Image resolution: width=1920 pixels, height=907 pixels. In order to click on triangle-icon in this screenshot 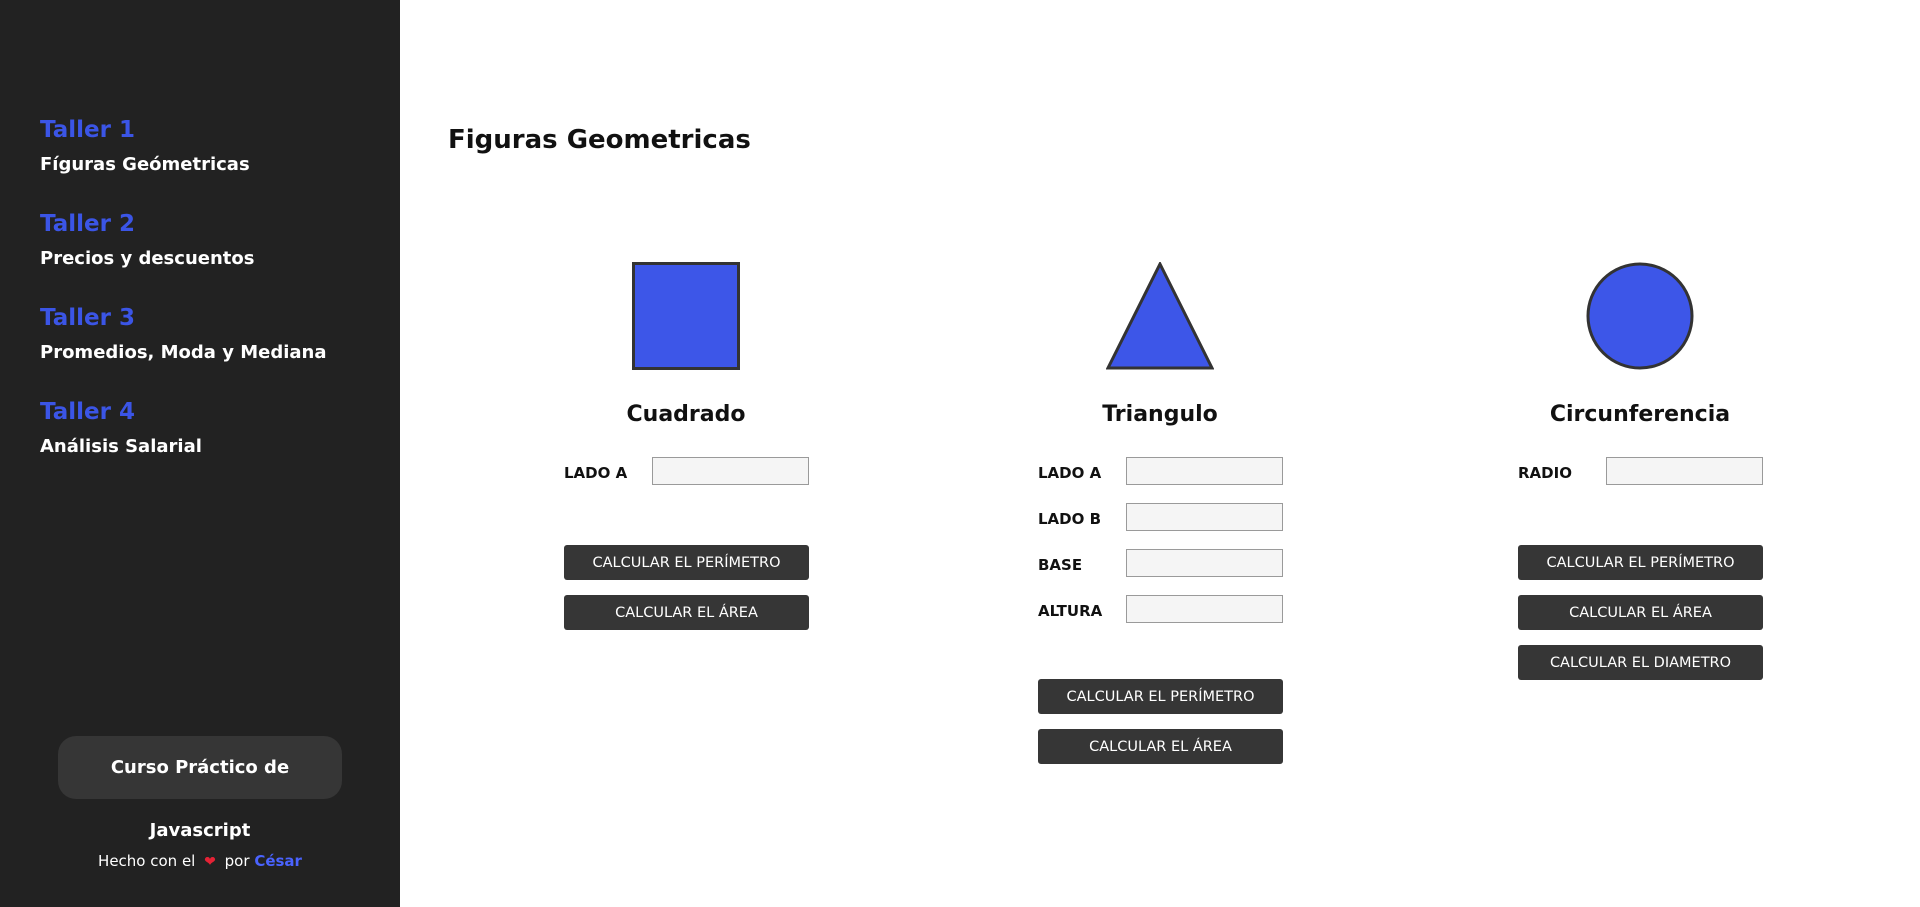, I will do `click(1160, 316)`.